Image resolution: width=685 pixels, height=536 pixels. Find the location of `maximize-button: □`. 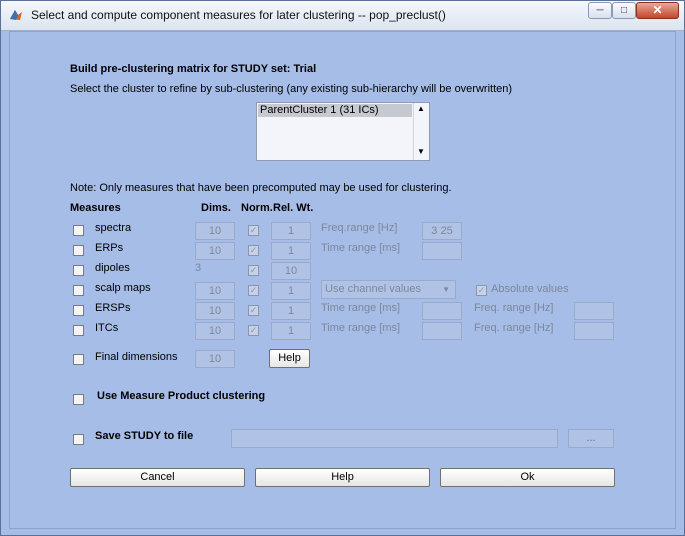

maximize-button: □ is located at coordinates (624, 10).